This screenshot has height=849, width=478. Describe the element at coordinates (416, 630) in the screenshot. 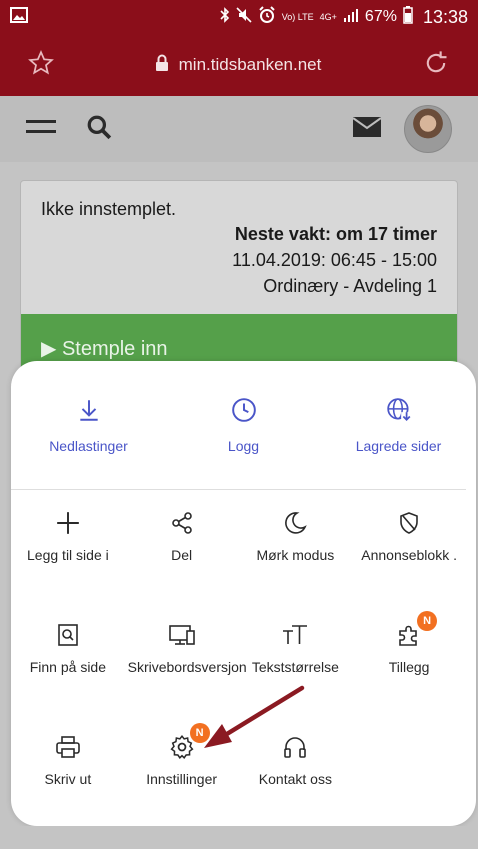

I see `puzzle-icon: N` at that location.